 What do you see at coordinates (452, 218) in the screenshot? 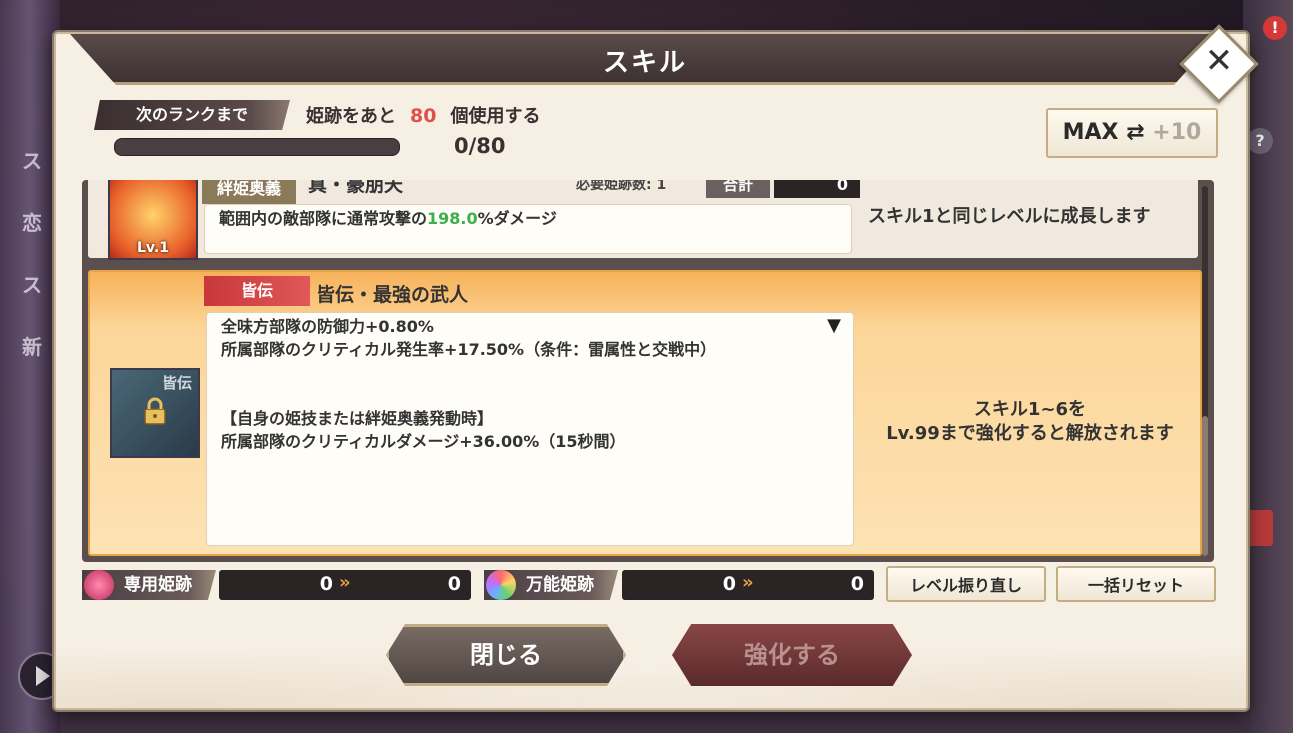
I see `skill-description-value: 198.0` at bounding box center [452, 218].